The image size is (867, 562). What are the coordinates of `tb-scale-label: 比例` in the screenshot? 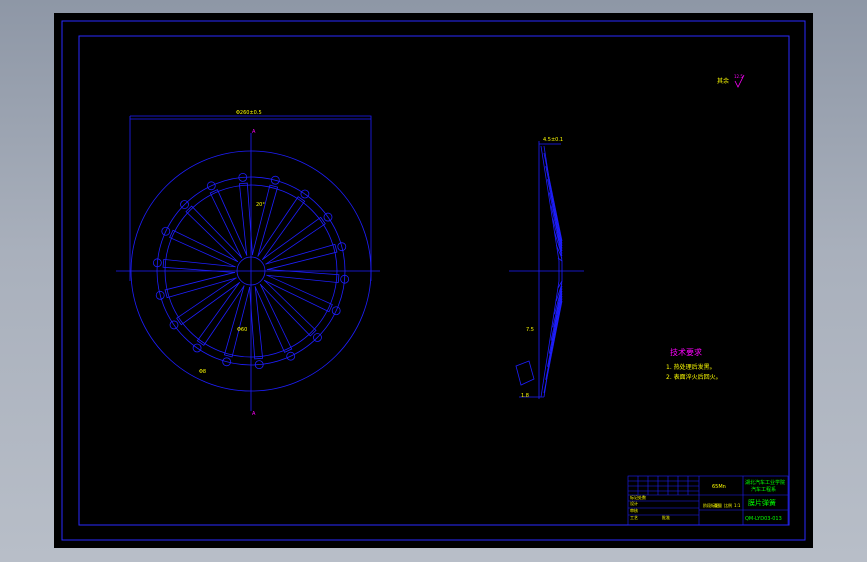 It's located at (728, 505).